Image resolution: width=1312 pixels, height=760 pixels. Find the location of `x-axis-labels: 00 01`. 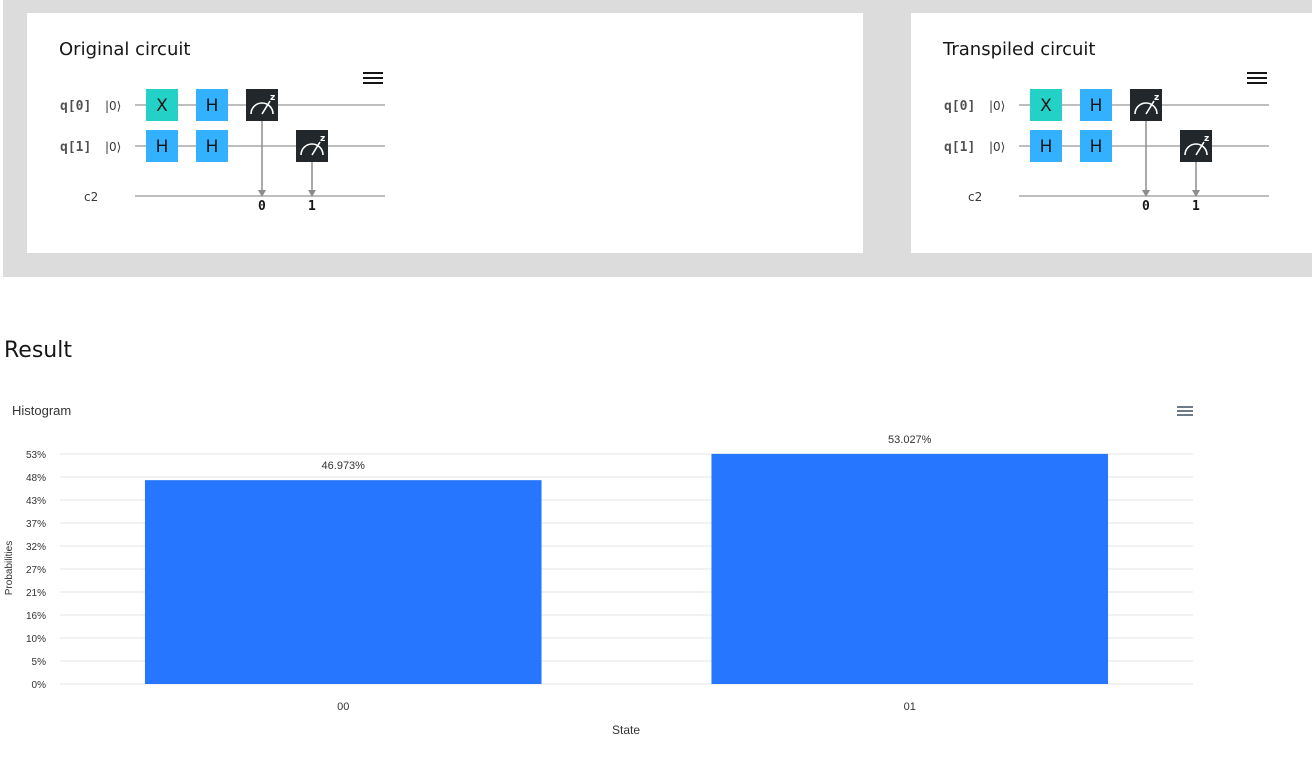

x-axis-labels: 00 01 is located at coordinates (626, 707).